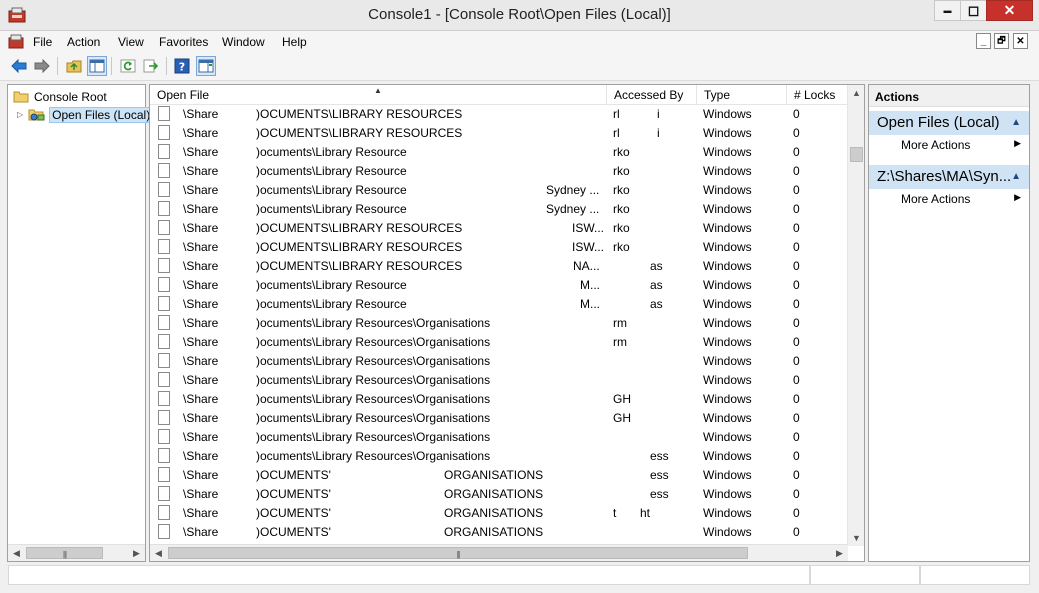 Image resolution: width=1039 pixels, height=593 pixels. I want to click on menu-view: View, so click(131, 42).